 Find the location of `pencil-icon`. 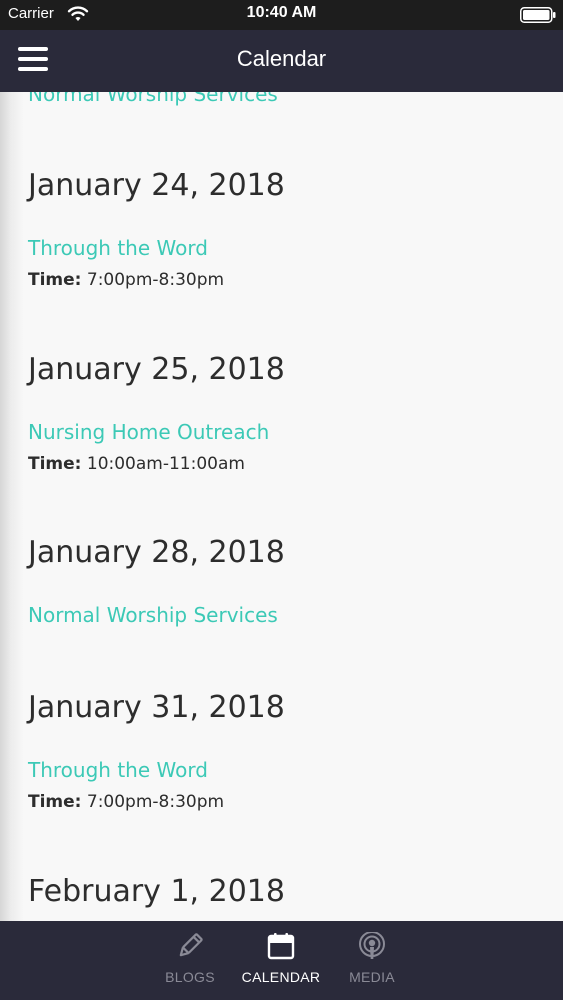

pencil-icon is located at coordinates (191, 945).